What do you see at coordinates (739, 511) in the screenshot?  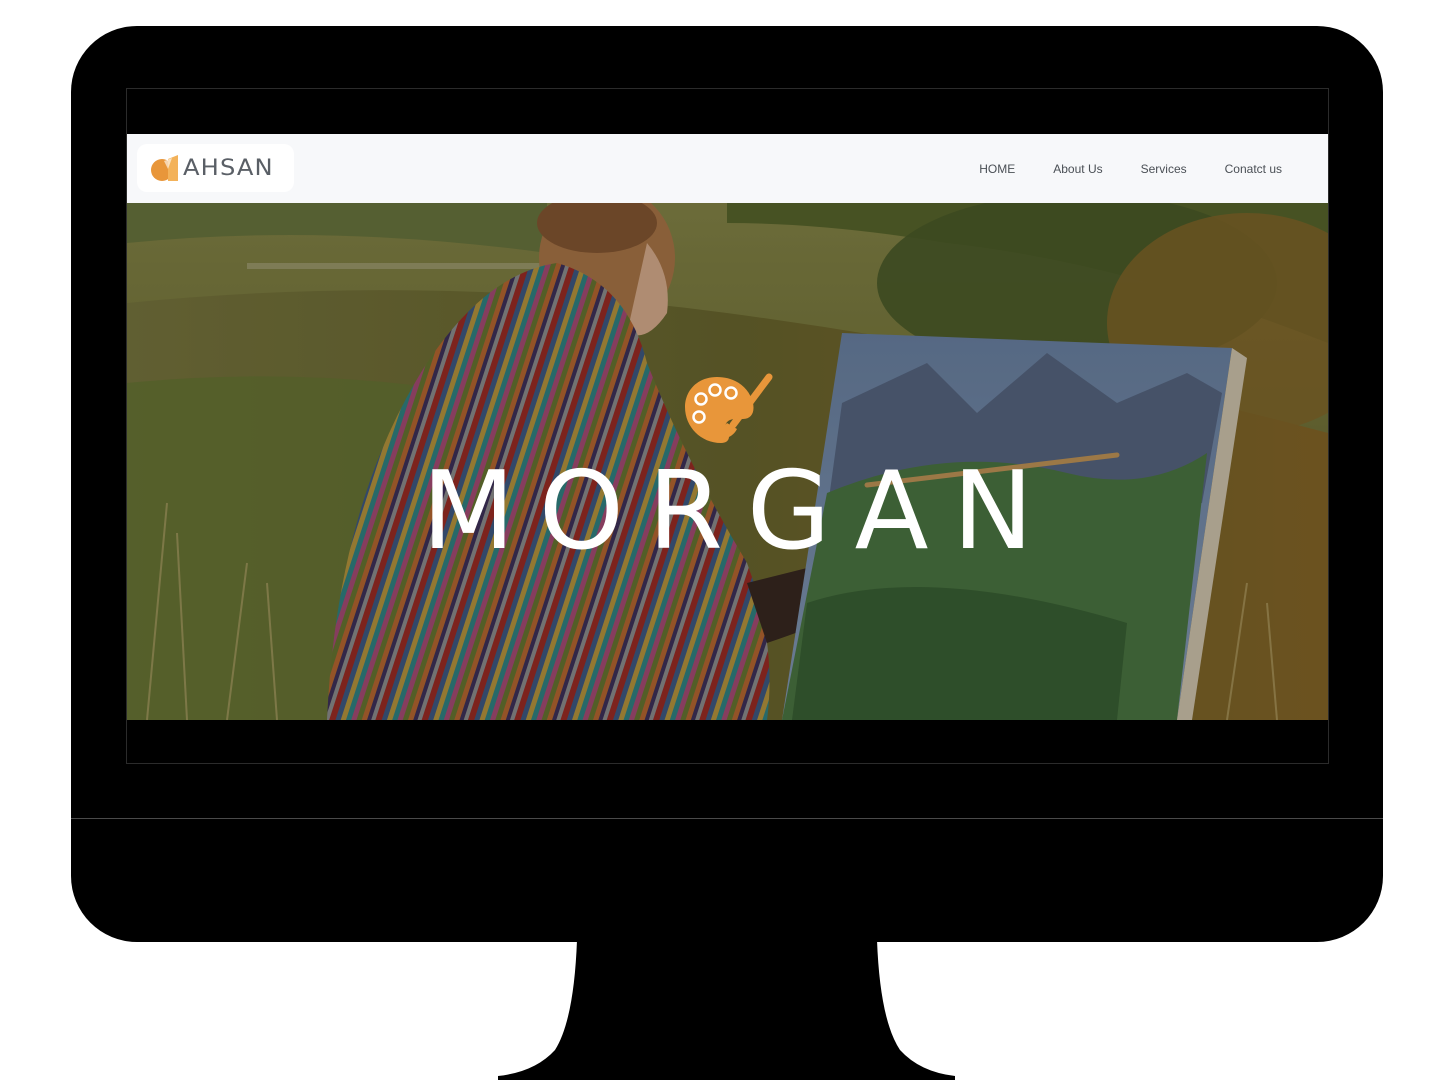 I see `hero-title: MORGAN` at bounding box center [739, 511].